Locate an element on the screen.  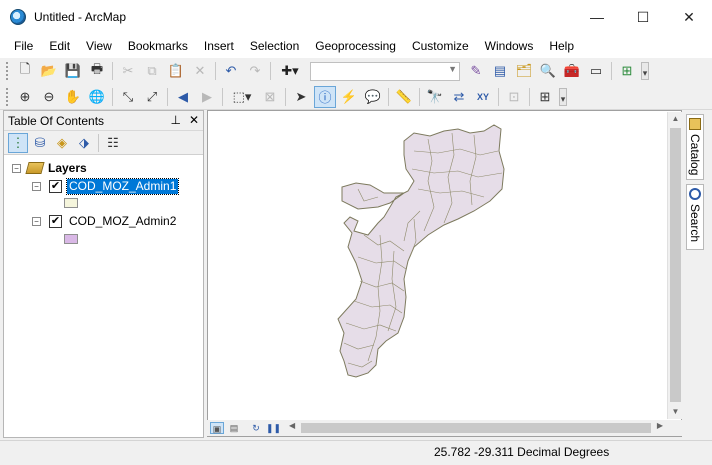
layer-name-label: COD_MOZ_Admin1 is located at coordinates (122, 186).